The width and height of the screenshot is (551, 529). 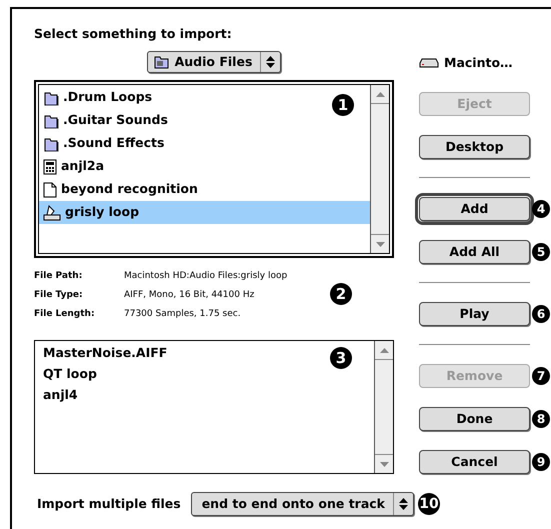 What do you see at coordinates (541, 252) in the screenshot?
I see `callout-number: 5` at bounding box center [541, 252].